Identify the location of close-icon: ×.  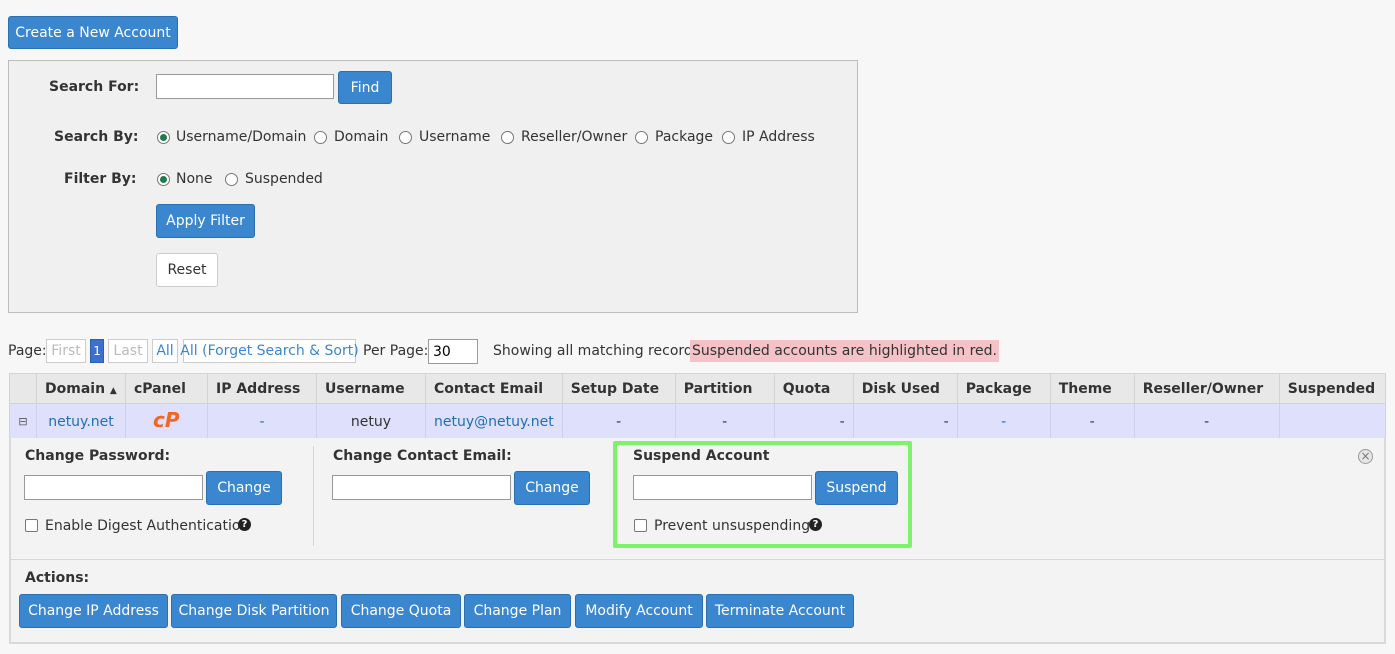
(1365, 456).